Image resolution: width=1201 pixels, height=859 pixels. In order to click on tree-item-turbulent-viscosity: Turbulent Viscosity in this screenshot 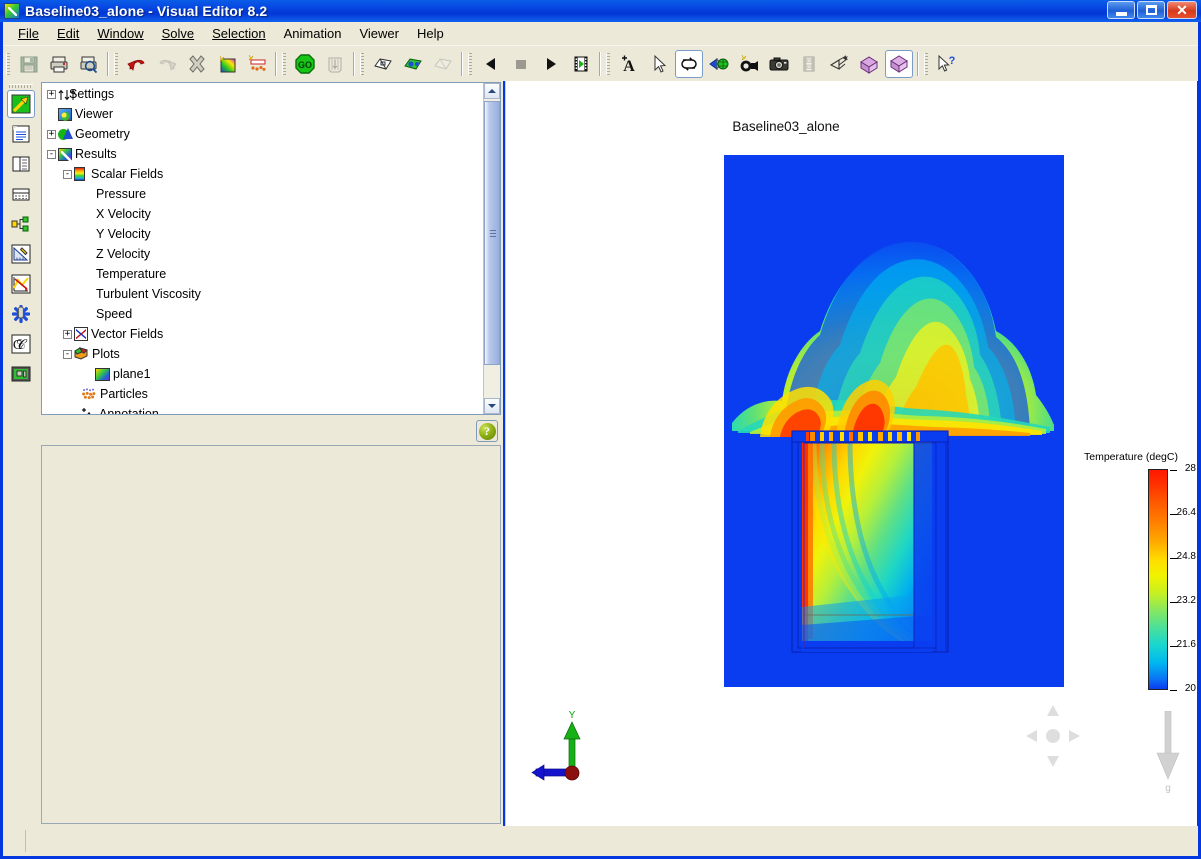, I will do `click(263, 294)`.